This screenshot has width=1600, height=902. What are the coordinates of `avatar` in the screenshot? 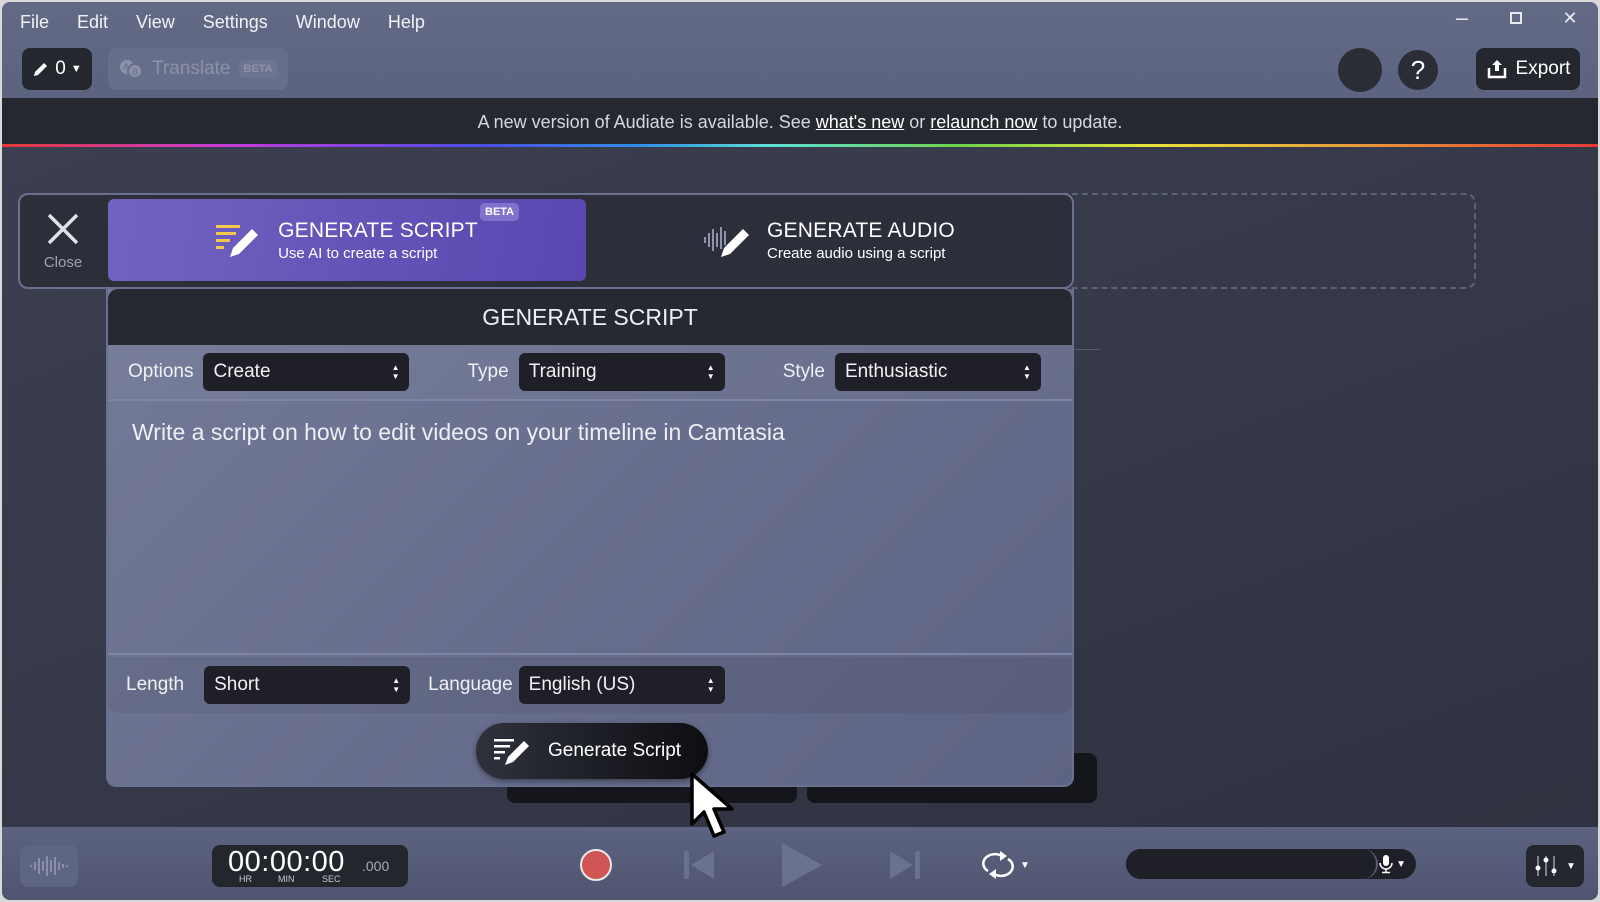 It's located at (1360, 70).